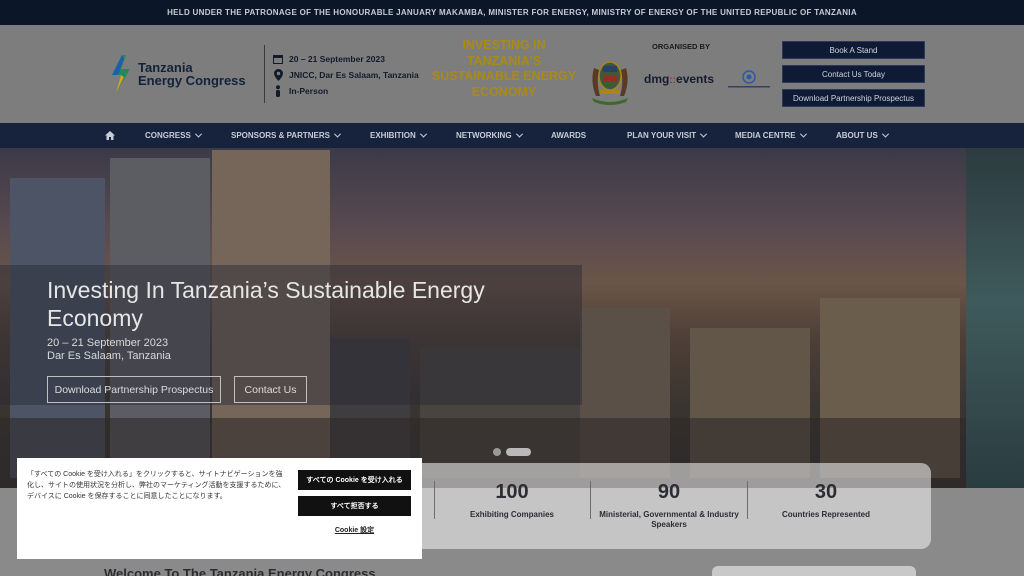 This screenshot has height=576, width=1024. Describe the element at coordinates (278, 91) in the screenshot. I see `person-icon` at that location.